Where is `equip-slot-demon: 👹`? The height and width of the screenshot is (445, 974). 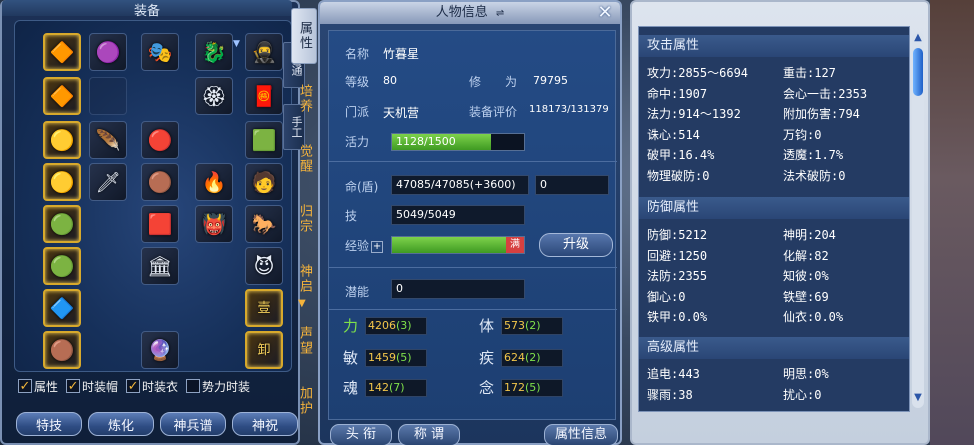 equip-slot-demon: 👹 is located at coordinates (214, 224).